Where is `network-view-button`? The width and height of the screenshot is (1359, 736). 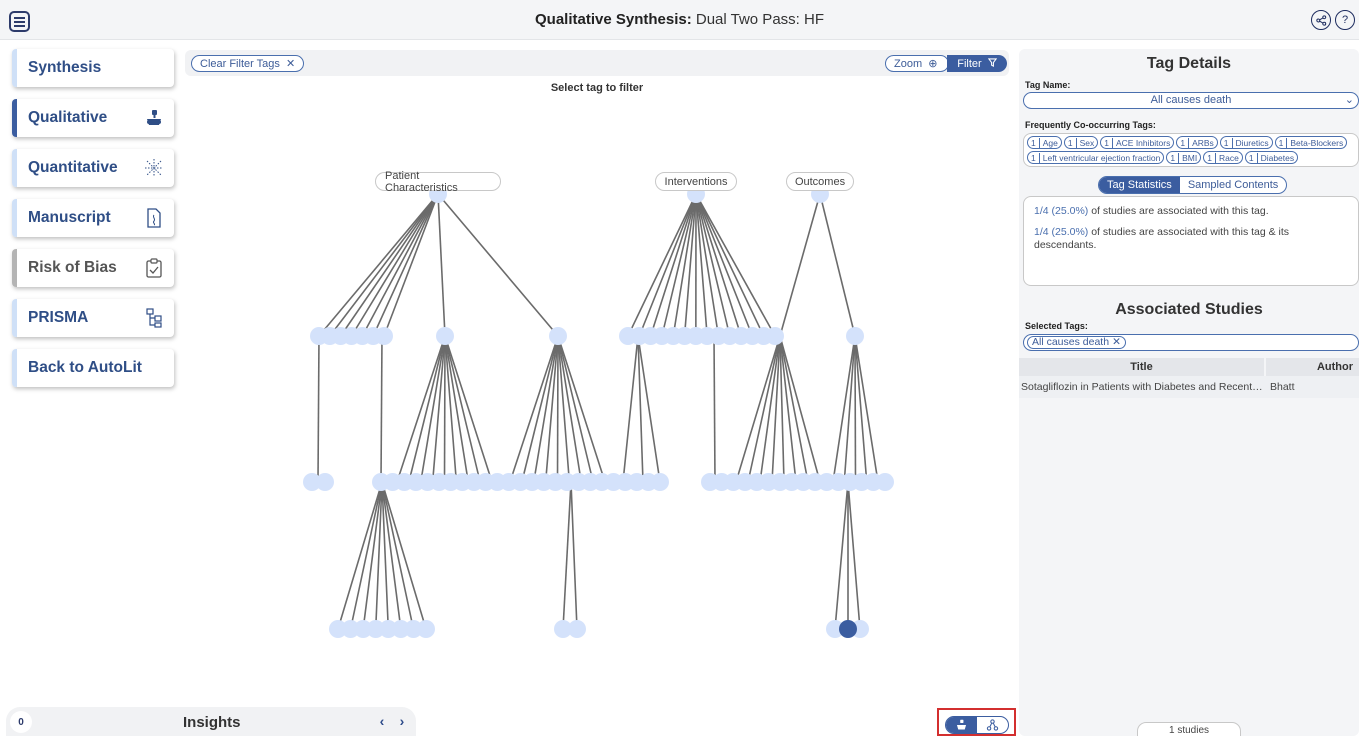 network-view-button is located at coordinates (992, 725).